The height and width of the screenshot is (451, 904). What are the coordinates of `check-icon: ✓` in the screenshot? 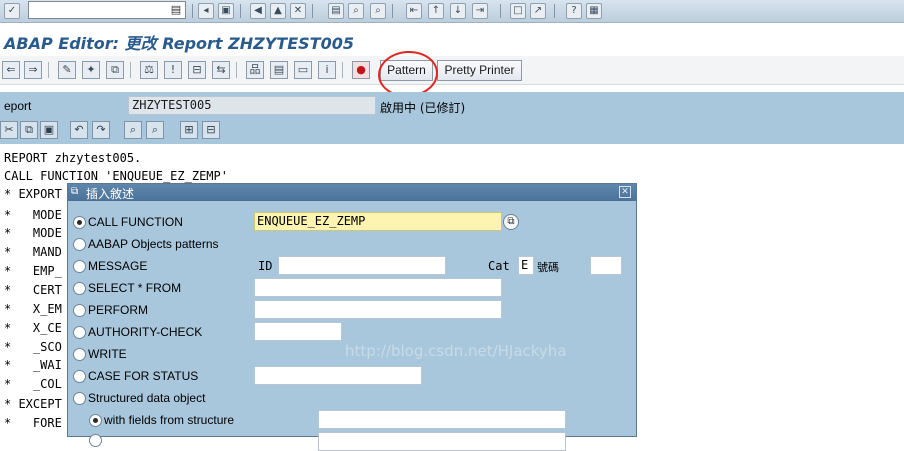 It's located at (12, 11).